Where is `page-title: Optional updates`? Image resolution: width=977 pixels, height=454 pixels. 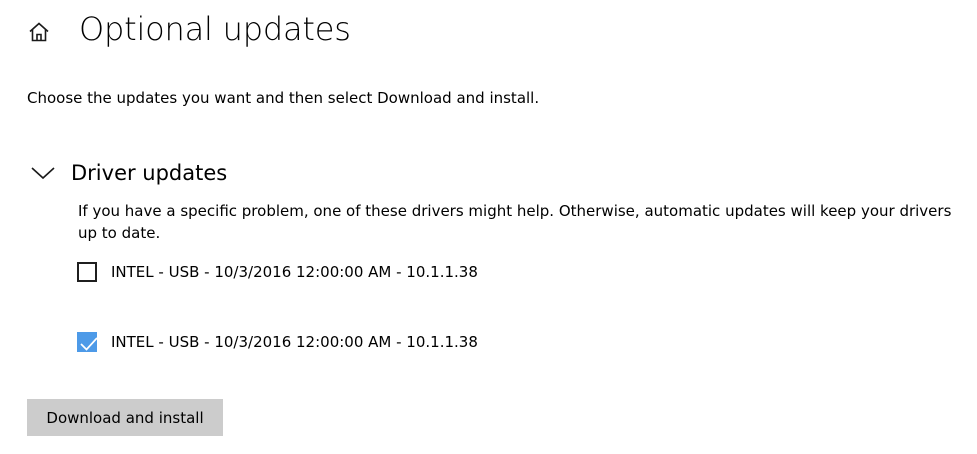
page-title: Optional updates is located at coordinates (215, 29).